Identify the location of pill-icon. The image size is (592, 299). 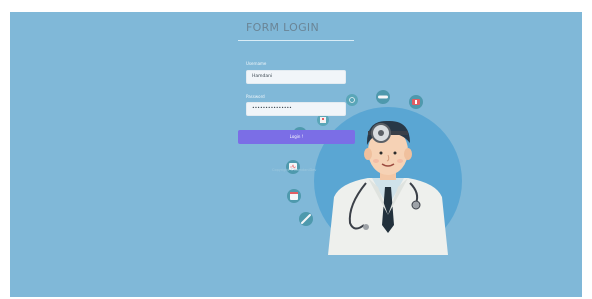
(383, 97).